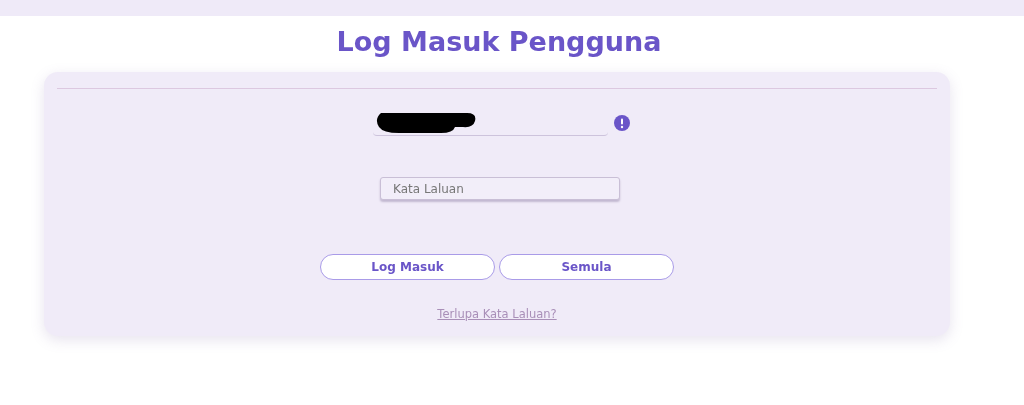 The width and height of the screenshot is (1024, 405). What do you see at coordinates (407, 267) in the screenshot?
I see `login-button: Log Masuk` at bounding box center [407, 267].